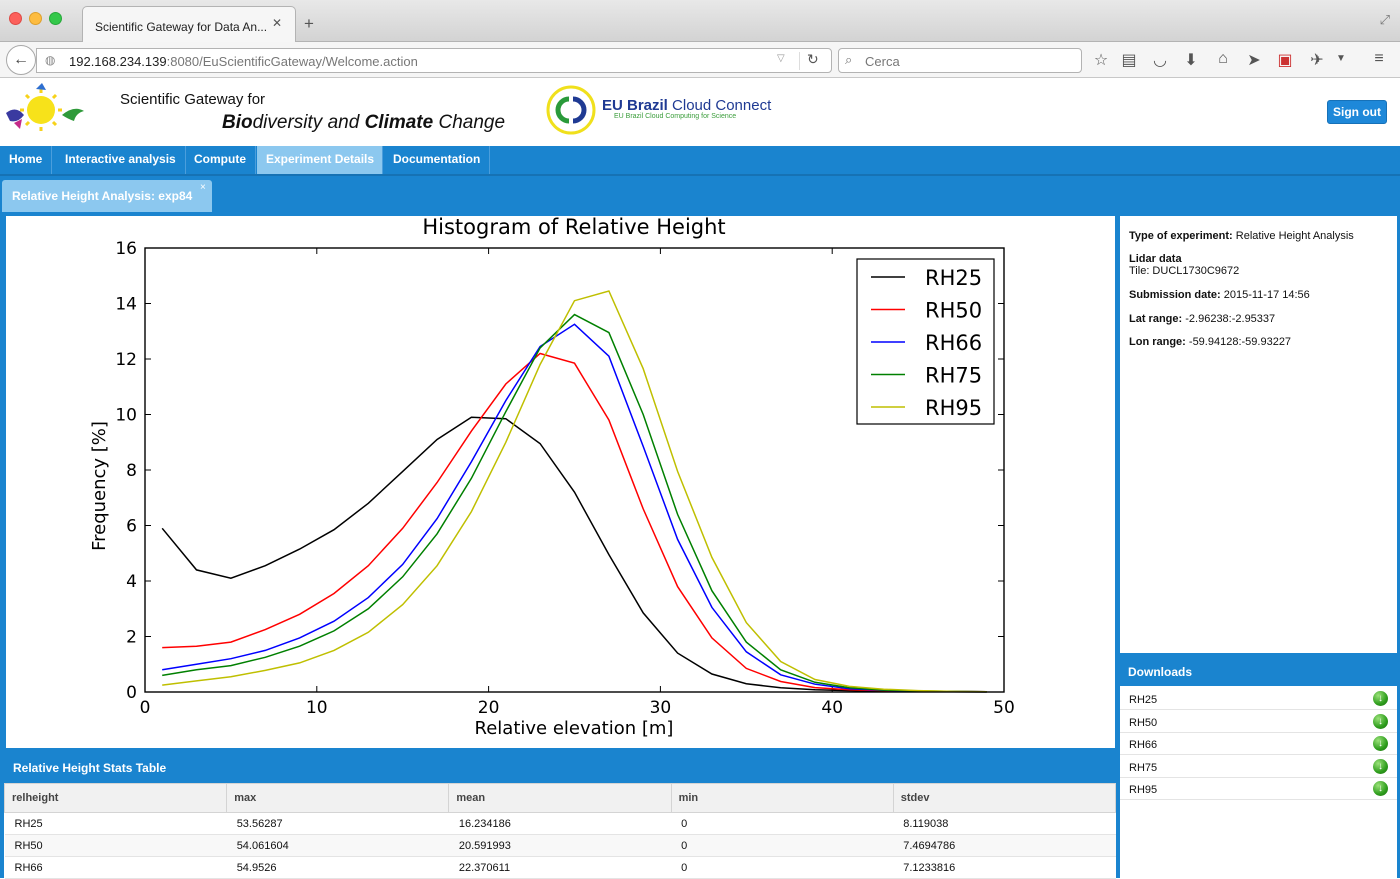 The width and height of the screenshot is (1400, 879). I want to click on download-item-rh50: RH50 ↓, so click(1258, 722).